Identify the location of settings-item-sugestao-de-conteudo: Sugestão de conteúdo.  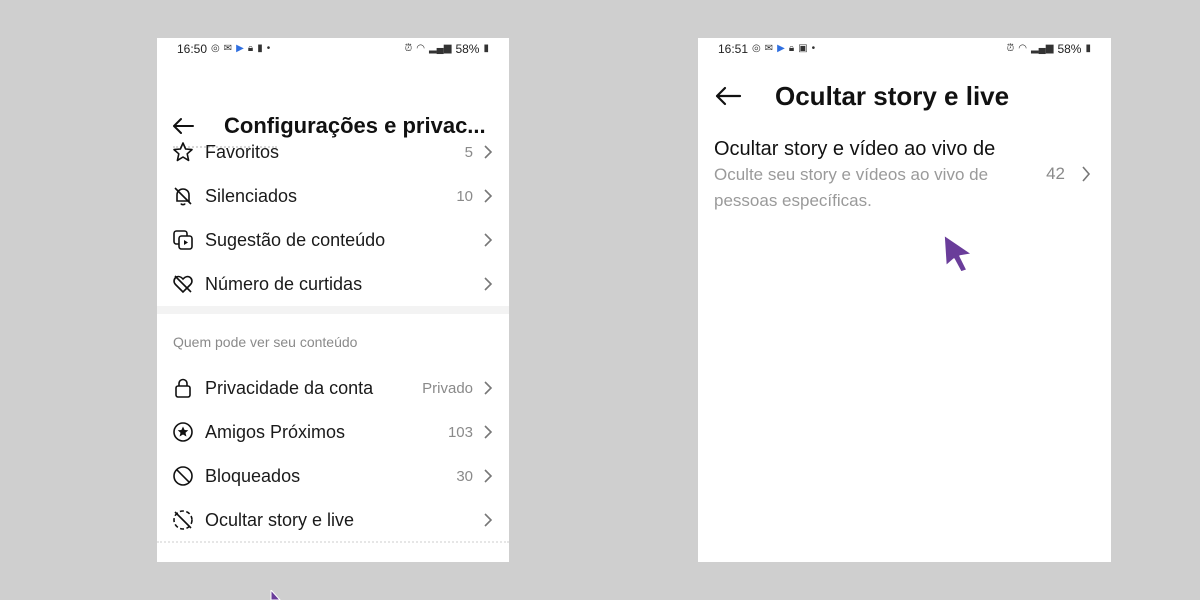
(333, 240).